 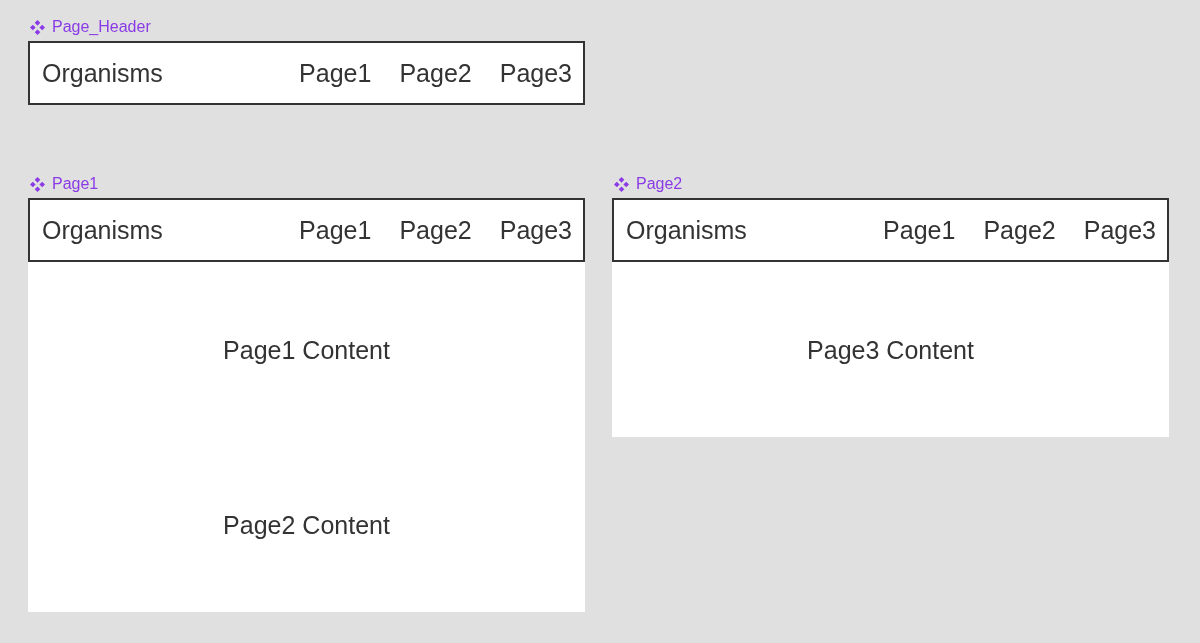 I want to click on content-text: Page2 Content, so click(x=306, y=524).